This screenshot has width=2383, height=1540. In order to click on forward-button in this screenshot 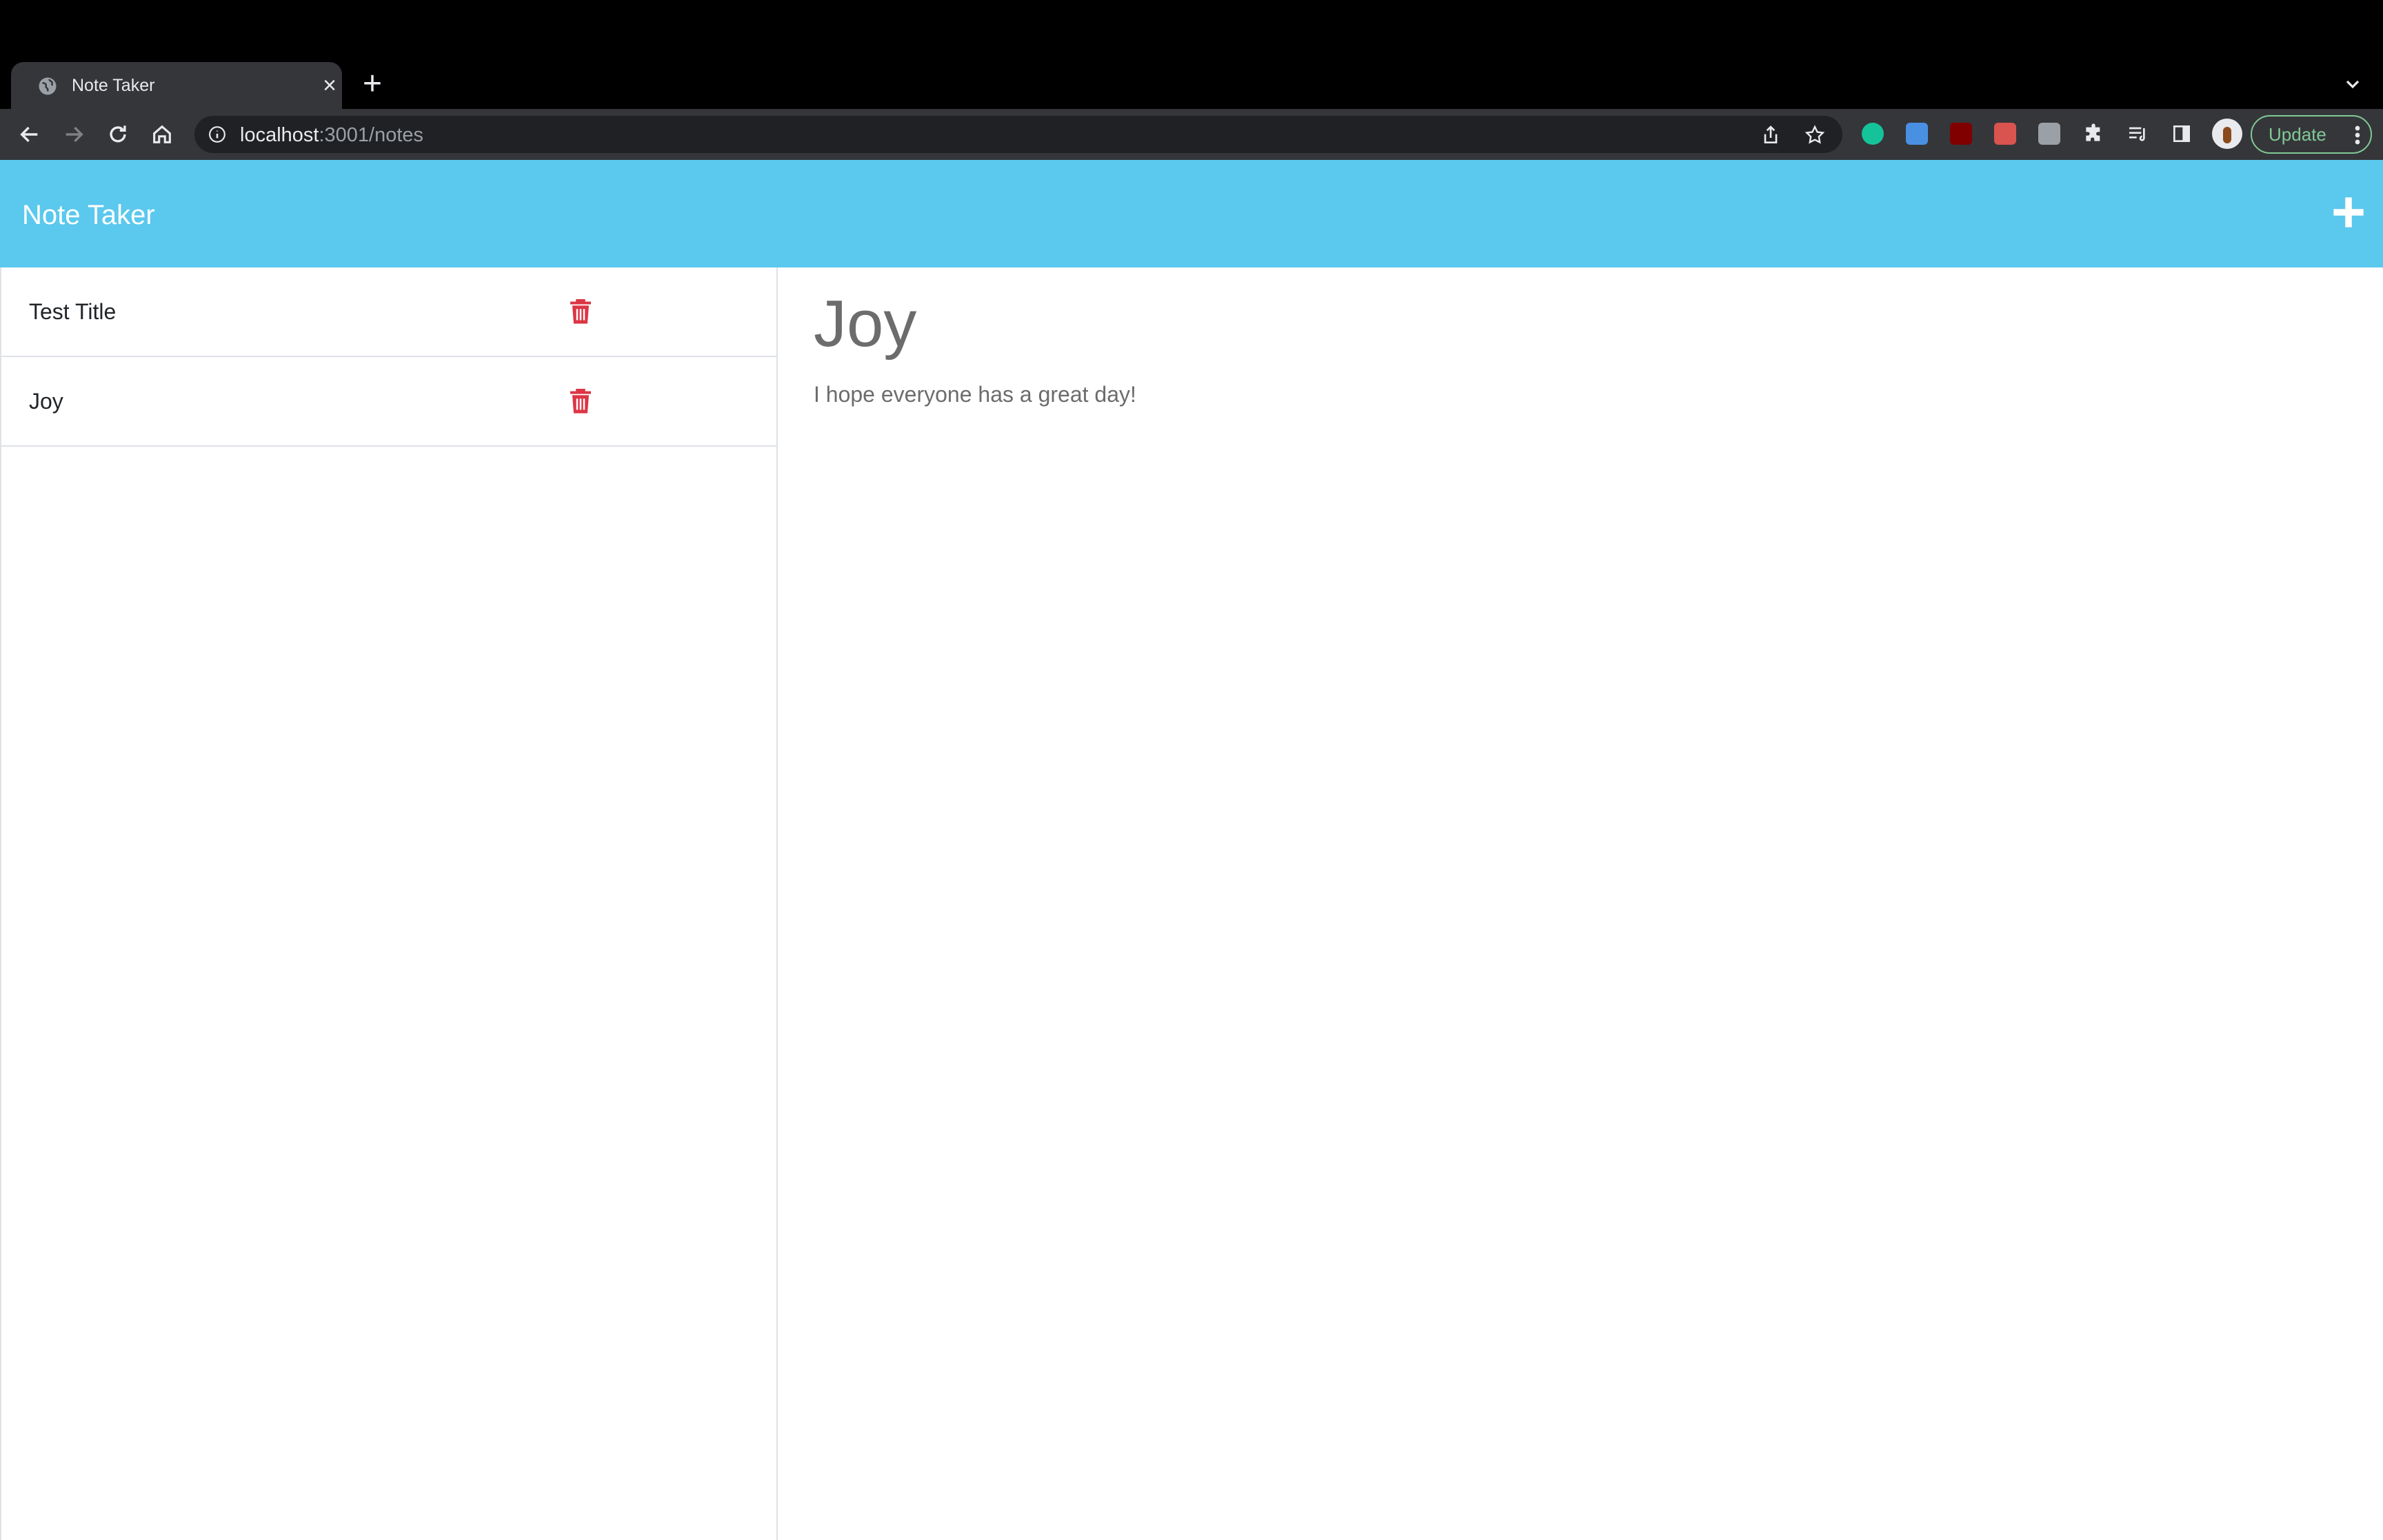, I will do `click(74, 134)`.